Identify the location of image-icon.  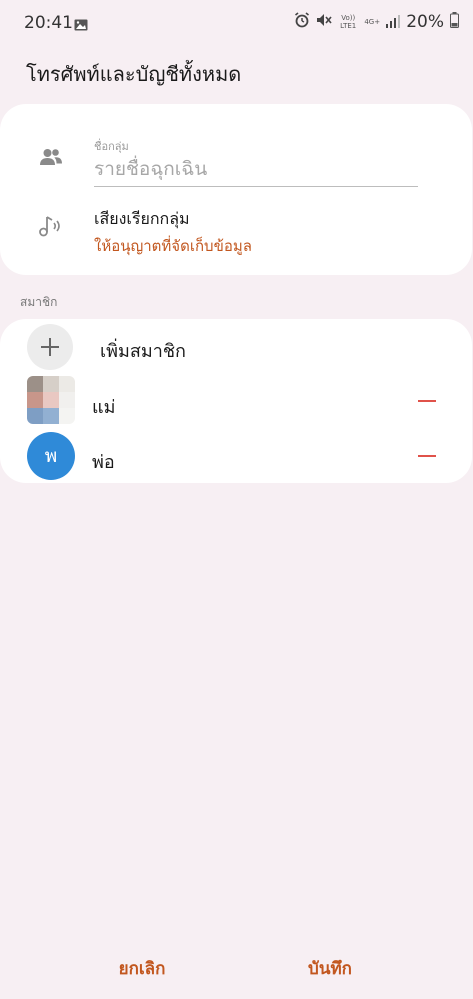
(81, 25).